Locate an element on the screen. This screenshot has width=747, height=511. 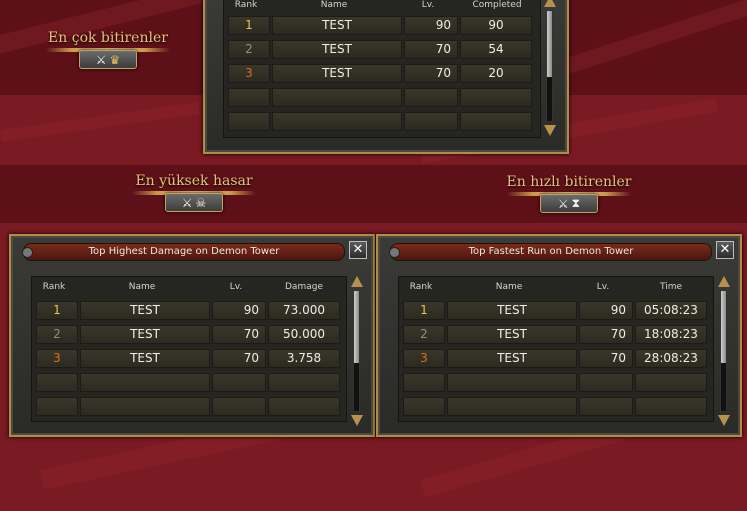
level-cell: 90 is located at coordinates (431, 25).